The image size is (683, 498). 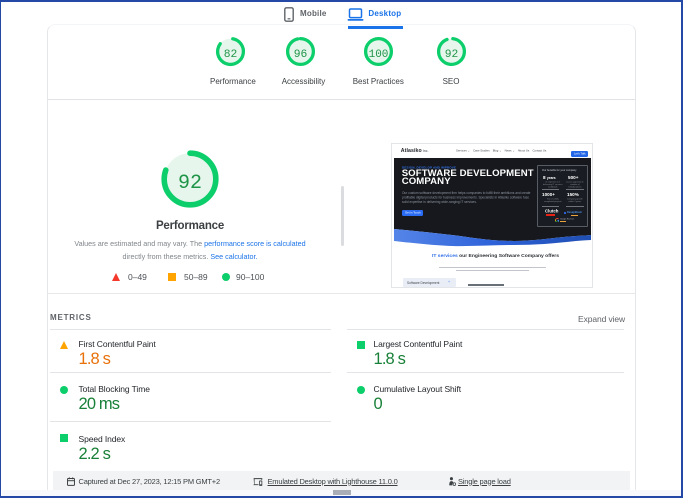 I want to click on svg-text: 82, so click(x=231, y=55).